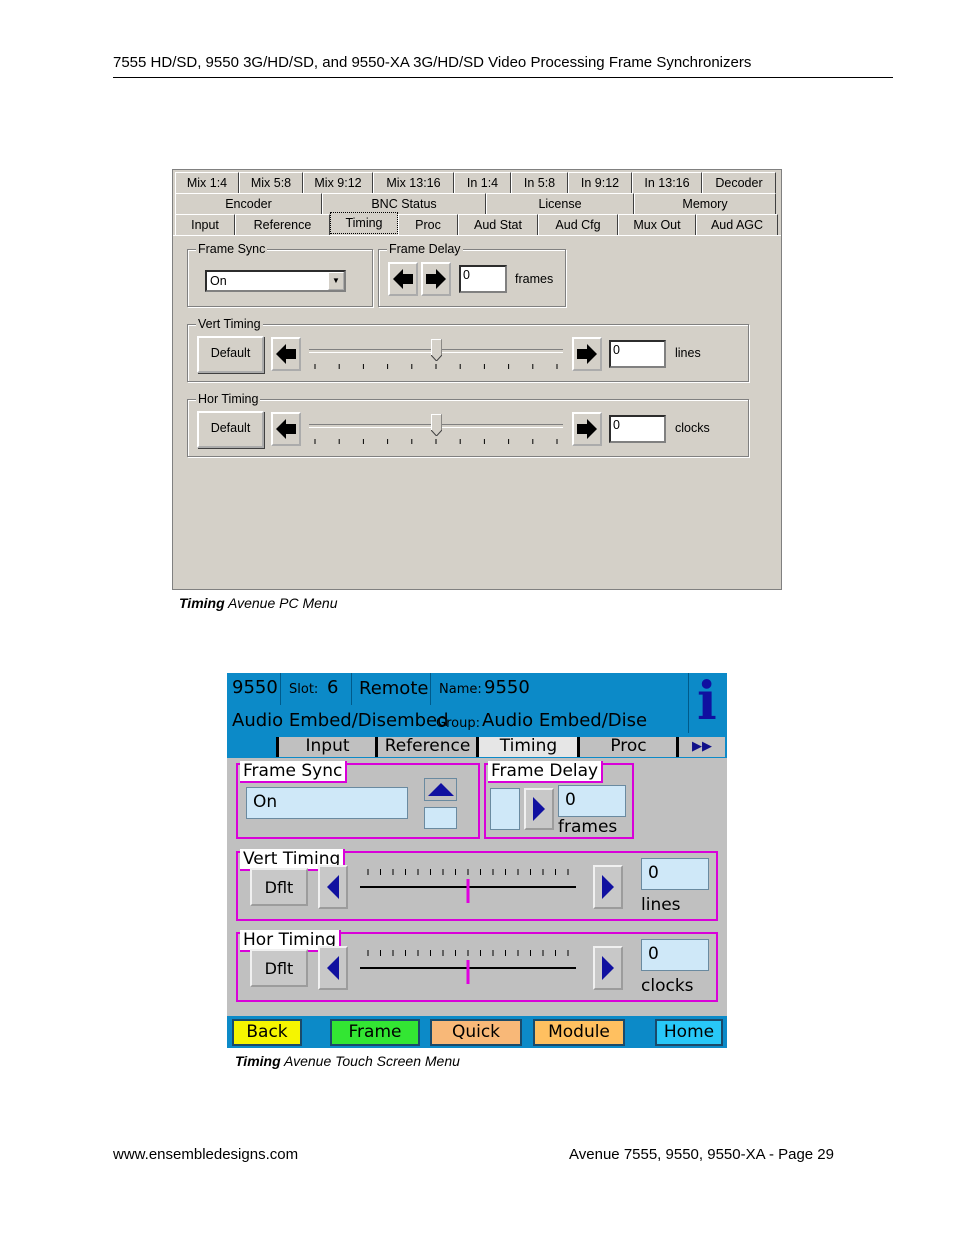 This screenshot has height=1235, width=954. I want to click on ts-vert-timing-slider, so click(468, 885).